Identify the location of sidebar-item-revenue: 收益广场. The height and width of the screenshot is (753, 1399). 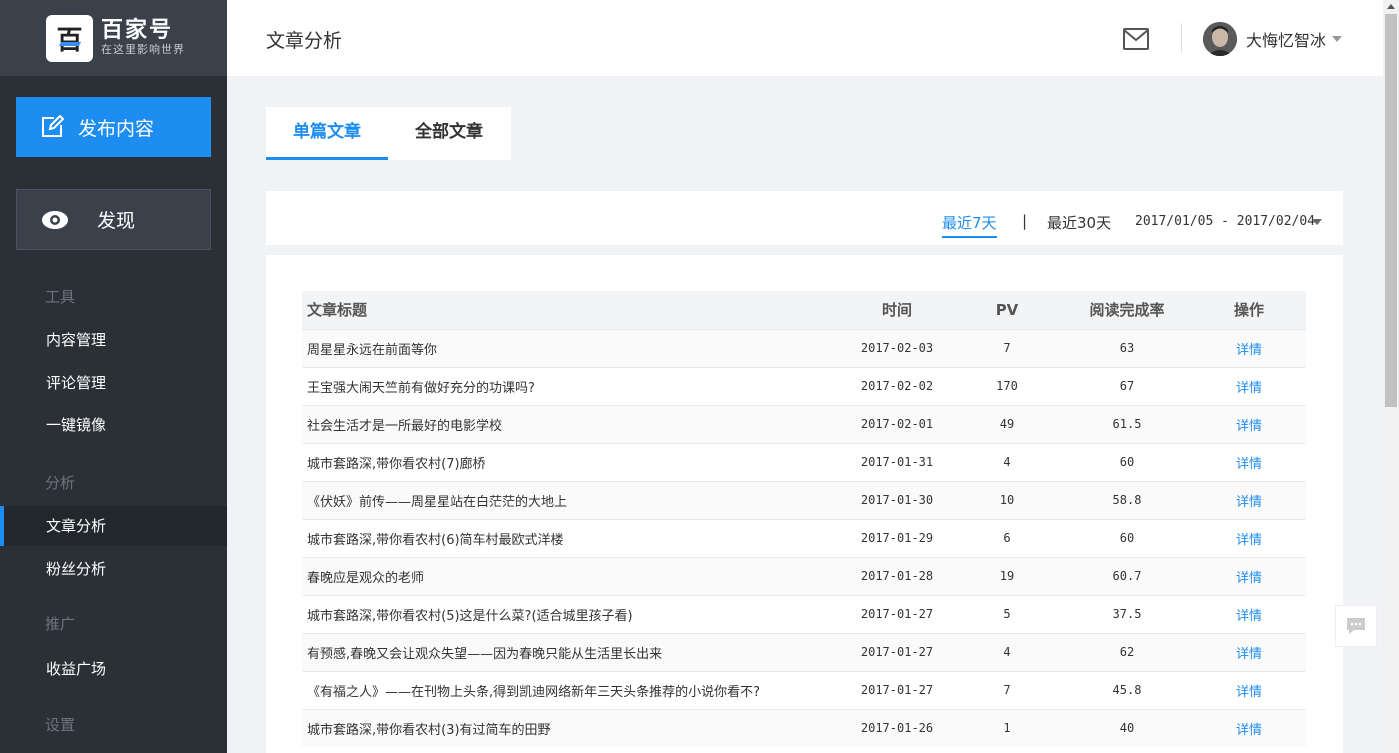
(113, 669).